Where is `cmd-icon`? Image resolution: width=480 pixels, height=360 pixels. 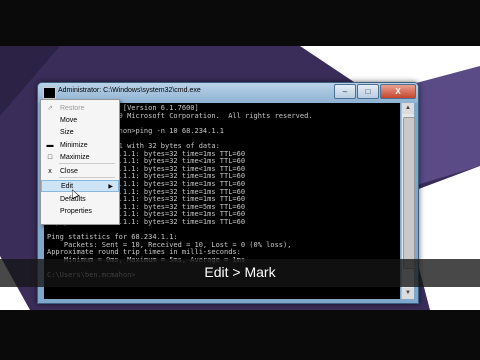 cmd-icon is located at coordinates (49, 93).